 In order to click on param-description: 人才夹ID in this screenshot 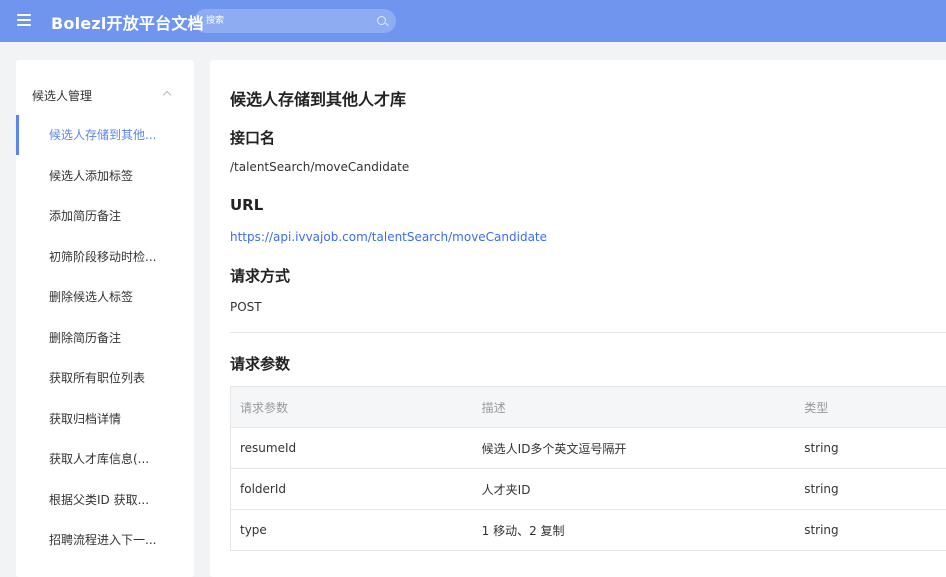, I will do `click(506, 489)`.